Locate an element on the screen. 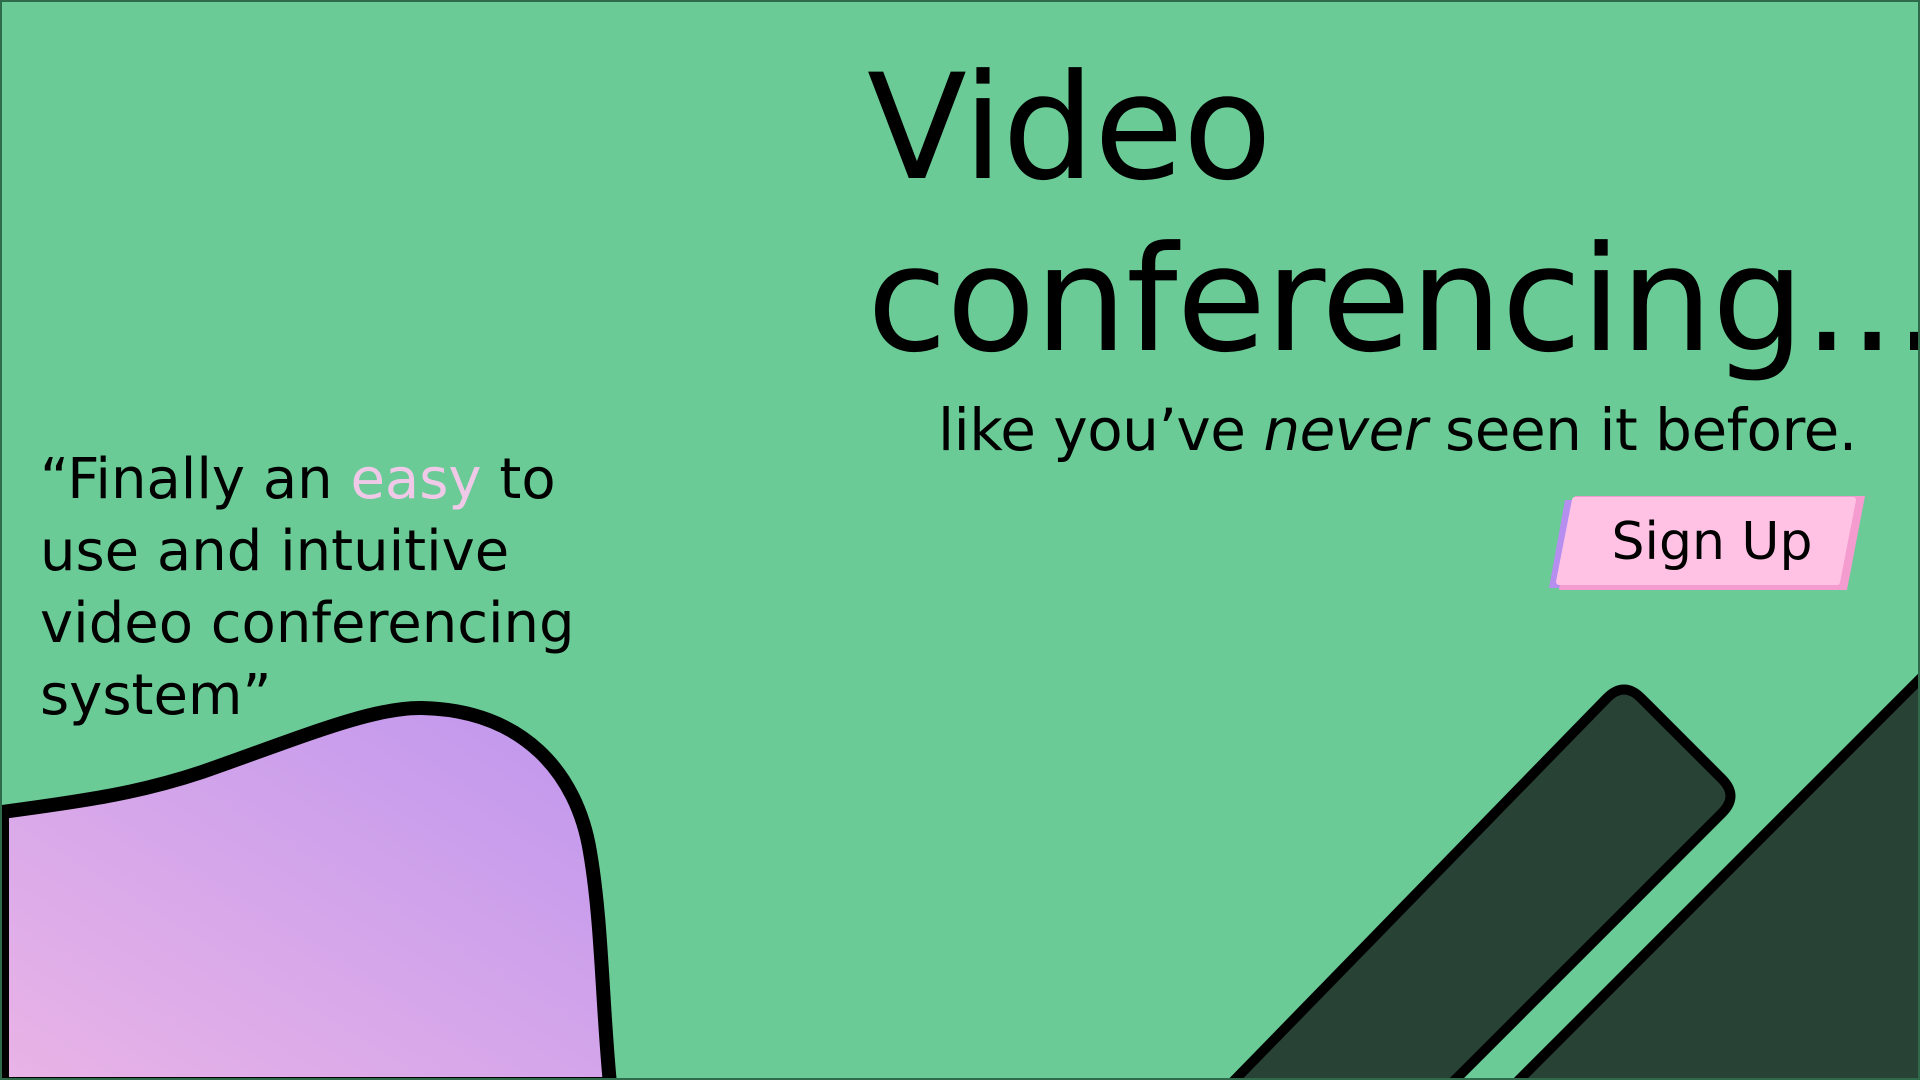  purple-blob-shape is located at coordinates (309, 889).